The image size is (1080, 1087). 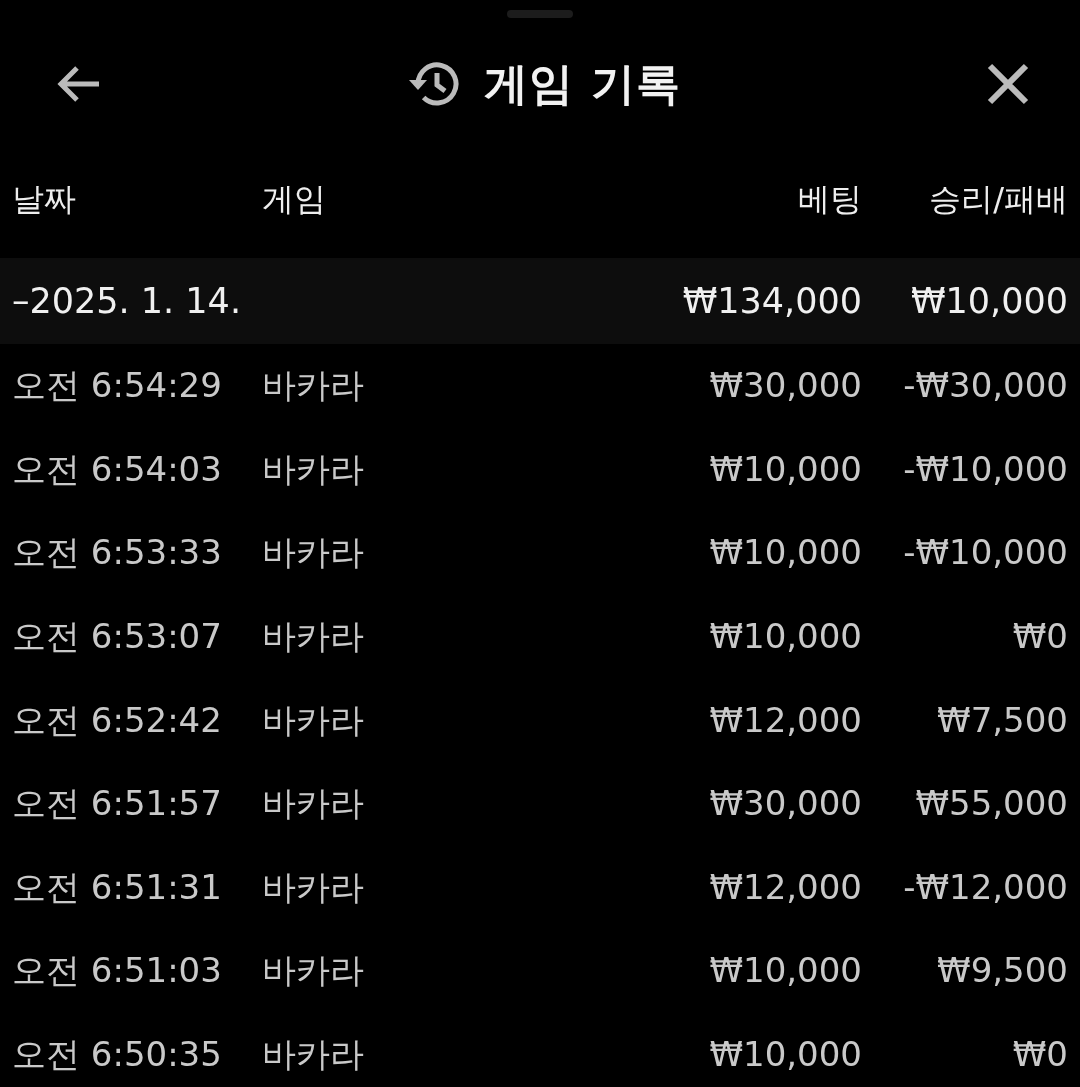 What do you see at coordinates (998, 199) in the screenshot?
I see `column-header: 승리/패배` at bounding box center [998, 199].